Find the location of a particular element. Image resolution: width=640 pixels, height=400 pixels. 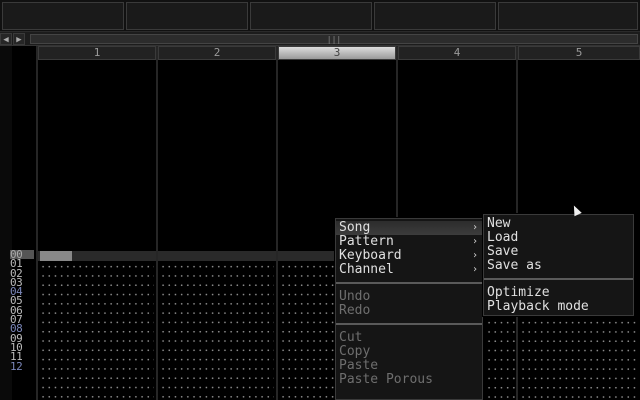

menu-item-paste-porous: Paste Porous is located at coordinates (409, 380).